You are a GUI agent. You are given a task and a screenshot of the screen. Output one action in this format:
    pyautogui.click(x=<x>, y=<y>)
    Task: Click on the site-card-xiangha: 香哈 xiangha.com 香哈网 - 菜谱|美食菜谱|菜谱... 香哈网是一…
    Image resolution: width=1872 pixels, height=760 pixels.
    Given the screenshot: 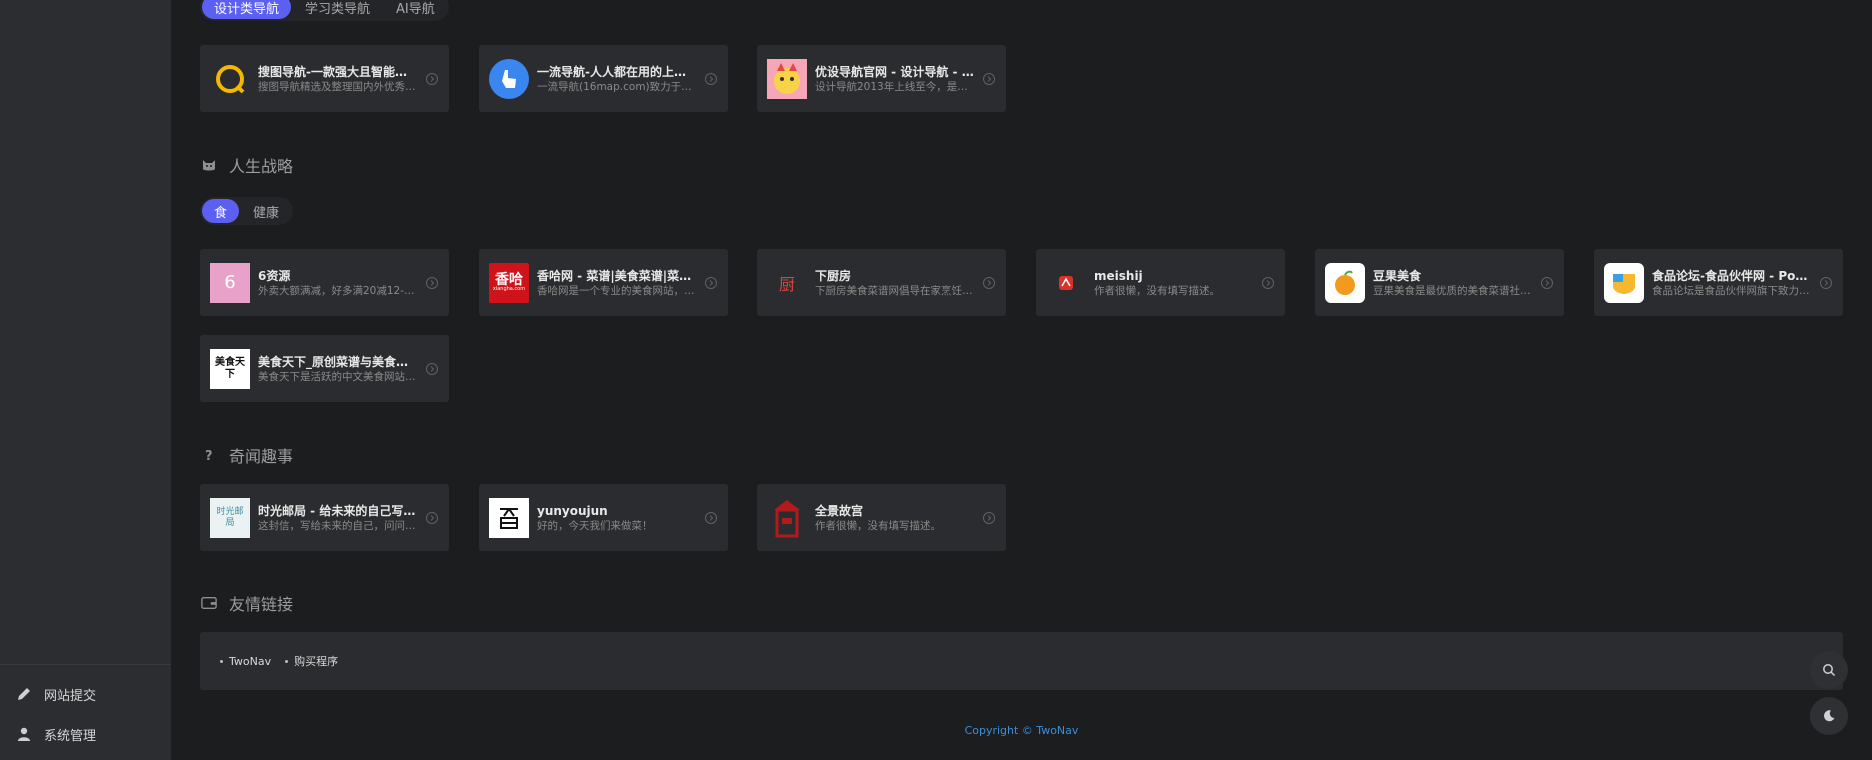 What is the action you would take?
    pyautogui.click(x=603, y=282)
    